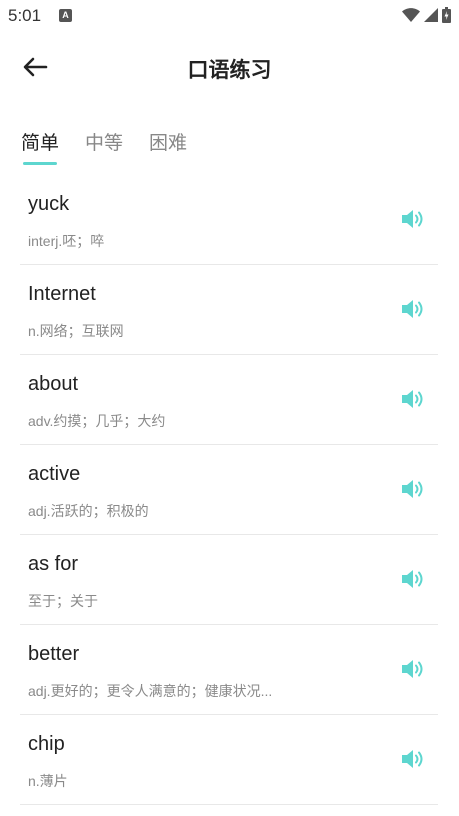 The height and width of the screenshot is (816, 459). Describe the element at coordinates (63, 601) in the screenshot. I see `word-meaning: 至于；关于` at that location.